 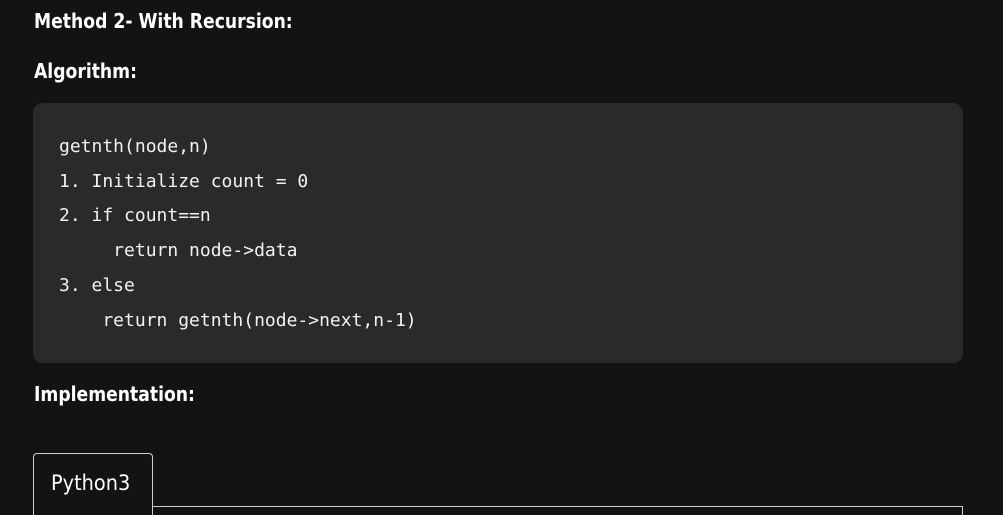 I want to click on code-line: 3. else, so click(x=97, y=285).